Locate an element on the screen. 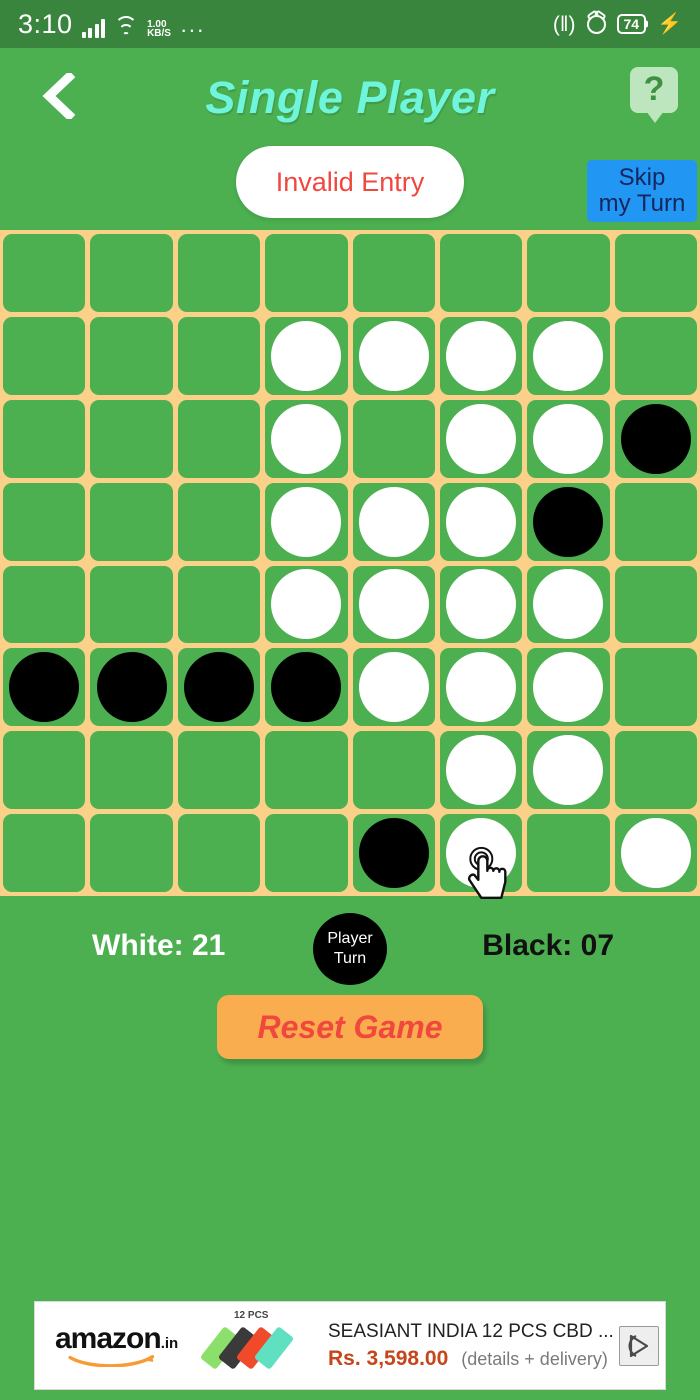 This screenshot has width=700, height=1400. reset-game-button: Reset Game is located at coordinates (350, 1027).